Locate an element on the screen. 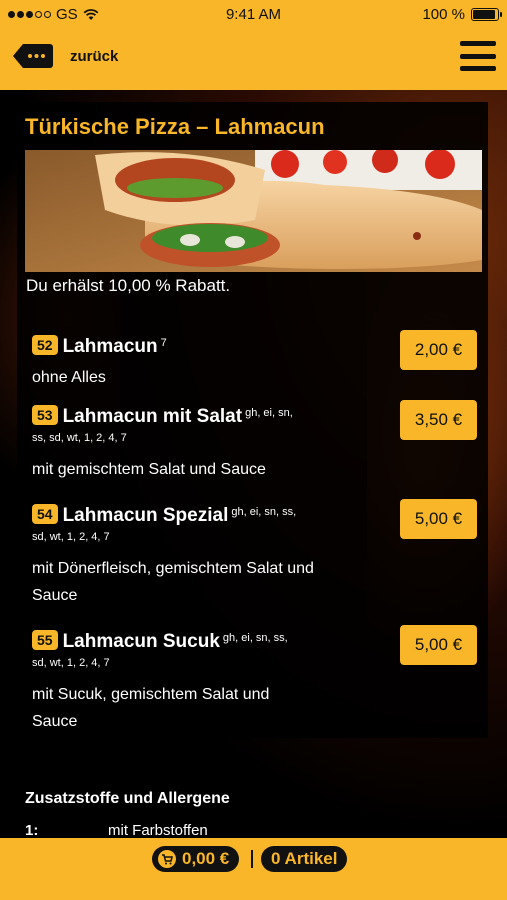  item-number-badge: 52 is located at coordinates (45, 345).